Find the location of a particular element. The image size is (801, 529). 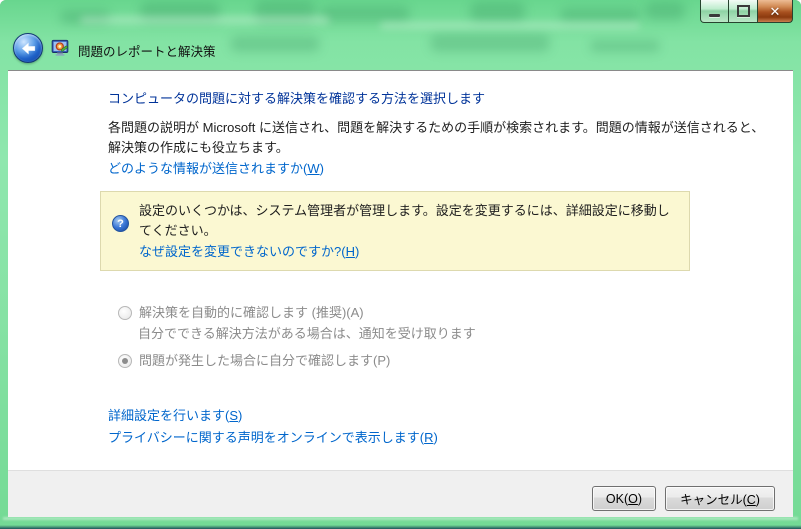

maximize-button is located at coordinates (743, 11).